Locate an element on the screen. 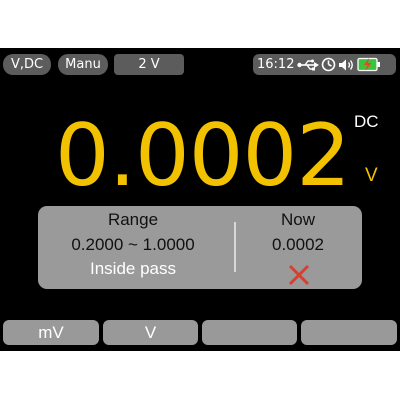 The width and height of the screenshot is (400, 400). range-mode-label: Manu is located at coordinates (83, 64).